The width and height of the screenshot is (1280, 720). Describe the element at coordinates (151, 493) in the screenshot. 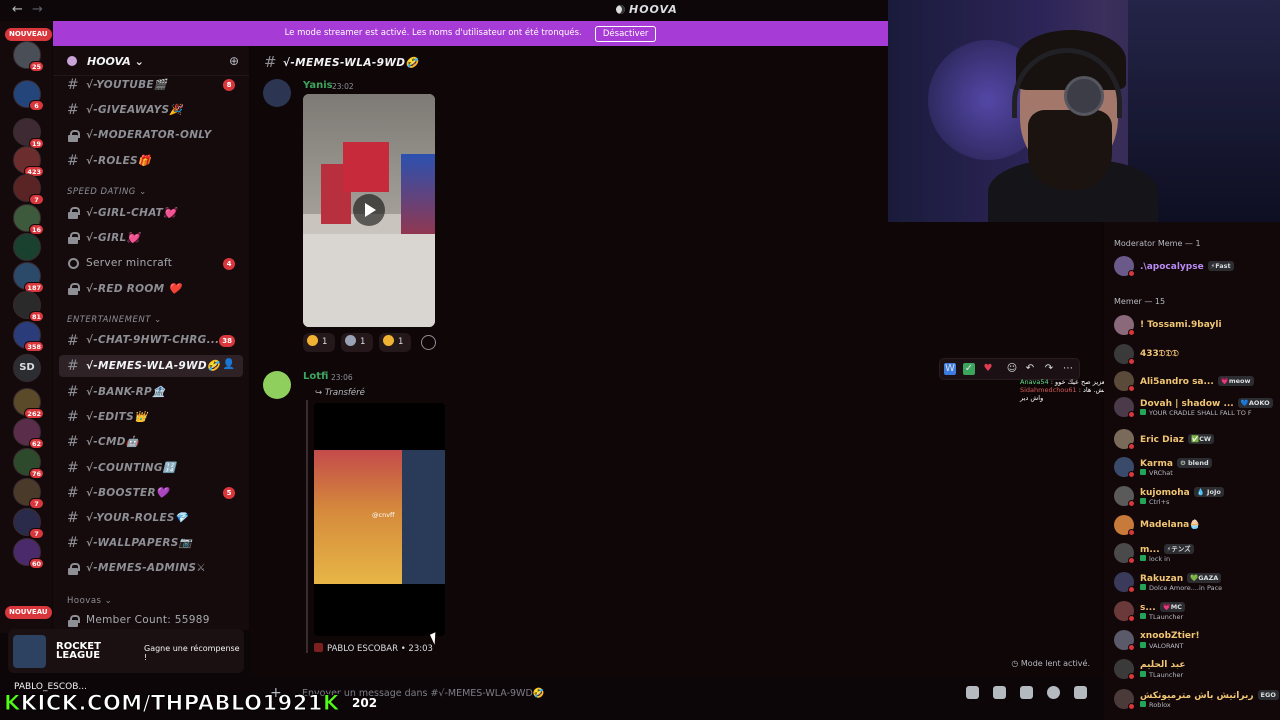

I see `channel-item: # √-BOOSTER💜 5` at that location.